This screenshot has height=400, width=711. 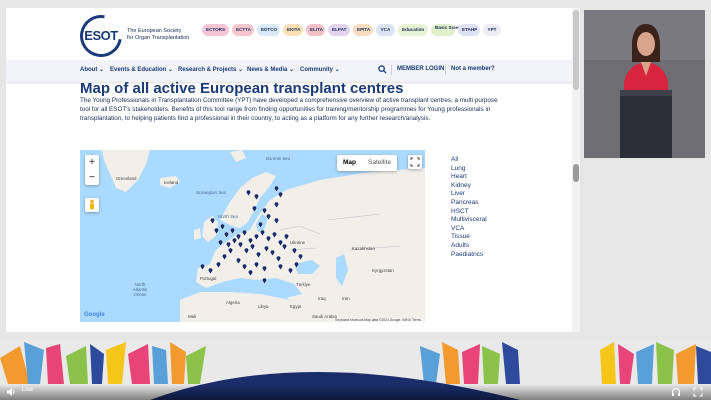 I want to click on map-tab-satellite: Satellite, so click(x=379, y=163).